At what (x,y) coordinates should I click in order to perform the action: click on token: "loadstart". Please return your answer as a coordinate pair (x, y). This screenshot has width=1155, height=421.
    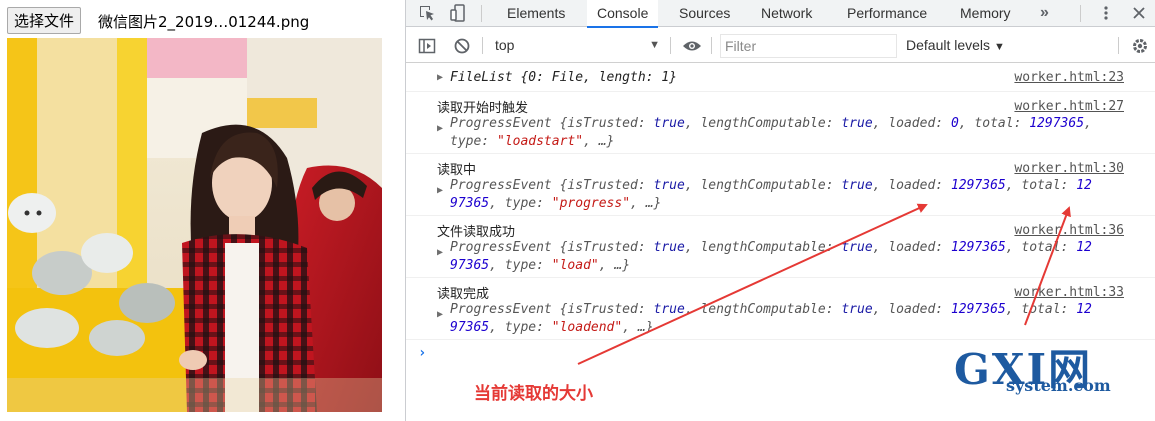
    Looking at the image, I should click on (540, 141).